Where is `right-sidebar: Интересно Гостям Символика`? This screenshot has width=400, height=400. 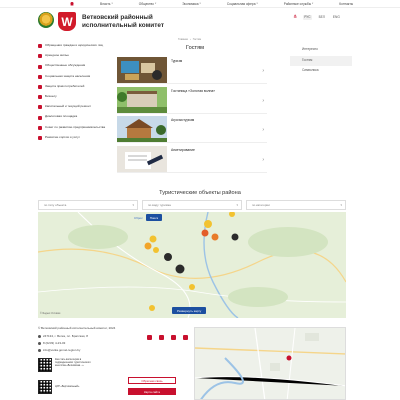 right-sidebar: Интересно Гостям Символика is located at coordinates (321, 61).